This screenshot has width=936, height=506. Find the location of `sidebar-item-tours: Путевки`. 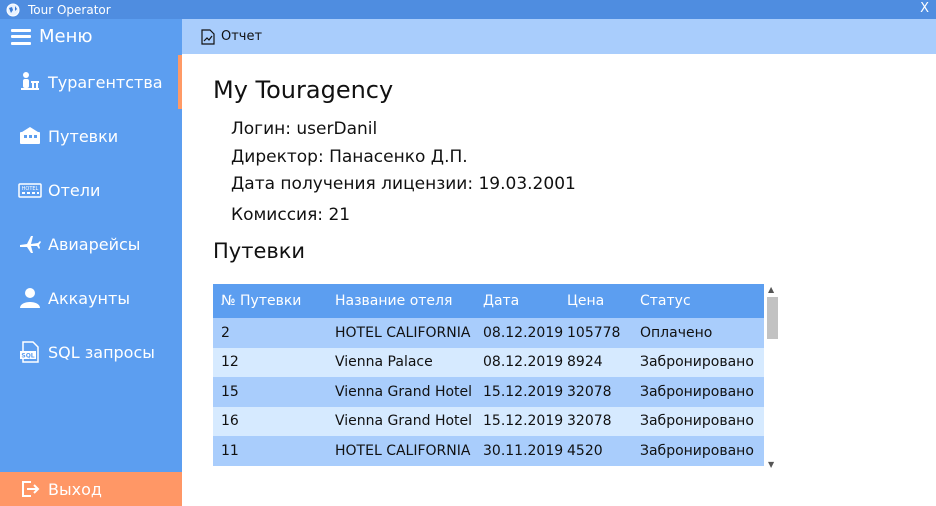

sidebar-item-tours: Путевки is located at coordinates (91, 136).